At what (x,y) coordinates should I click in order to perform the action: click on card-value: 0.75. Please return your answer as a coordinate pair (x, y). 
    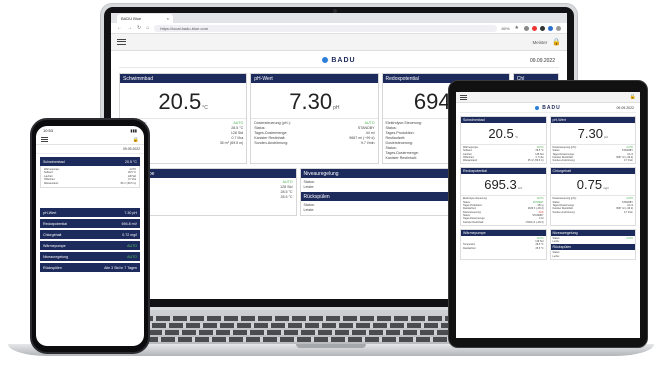
    Looking at the image, I should click on (589, 185).